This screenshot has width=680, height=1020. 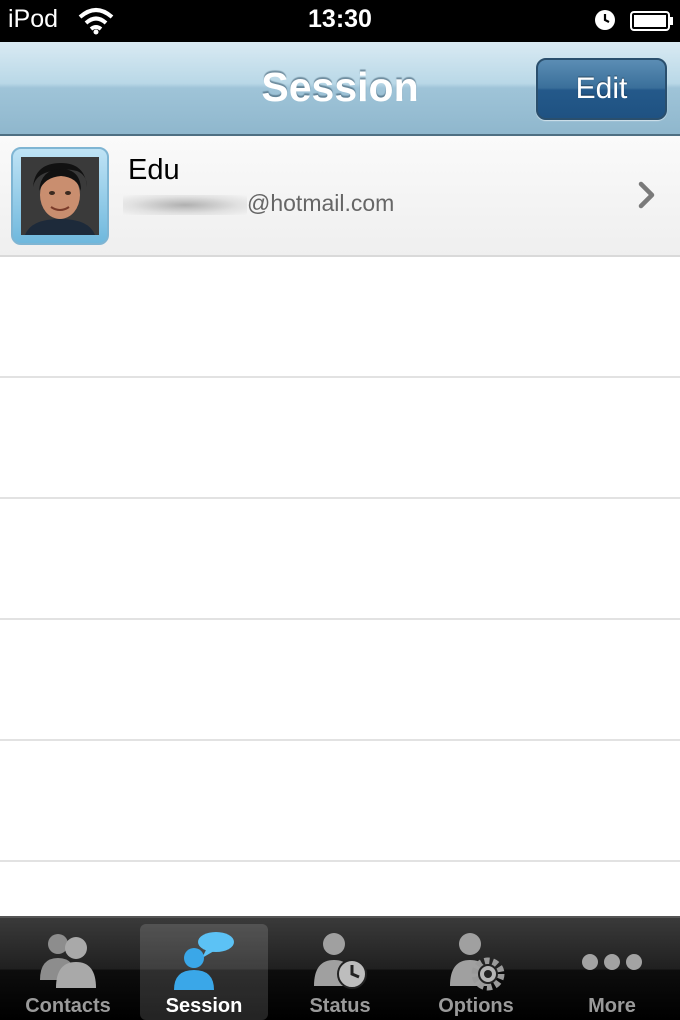 I want to click on tab-session: Session, so click(x=204, y=972).